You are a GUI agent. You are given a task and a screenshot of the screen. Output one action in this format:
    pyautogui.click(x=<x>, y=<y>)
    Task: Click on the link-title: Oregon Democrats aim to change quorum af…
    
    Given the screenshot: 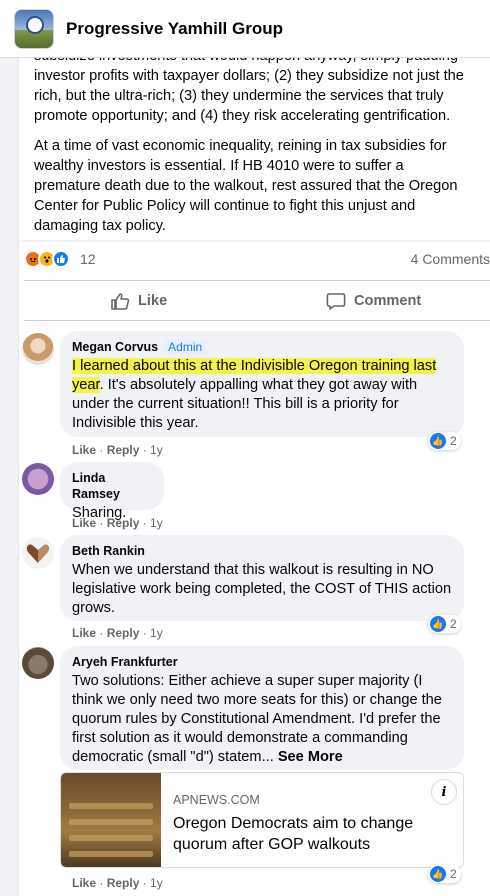 What is the action you would take?
    pyautogui.click(x=313, y=834)
    